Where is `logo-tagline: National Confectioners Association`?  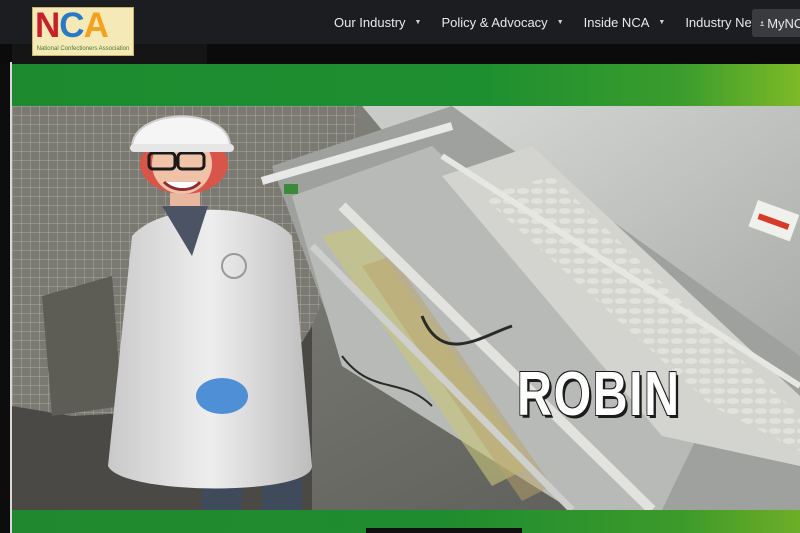
logo-tagline: National Confectioners Association is located at coordinates (83, 49).